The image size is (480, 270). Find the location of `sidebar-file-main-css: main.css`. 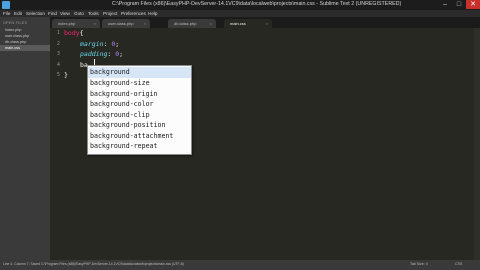

sidebar-file-main-css: main.css is located at coordinates (25, 48).